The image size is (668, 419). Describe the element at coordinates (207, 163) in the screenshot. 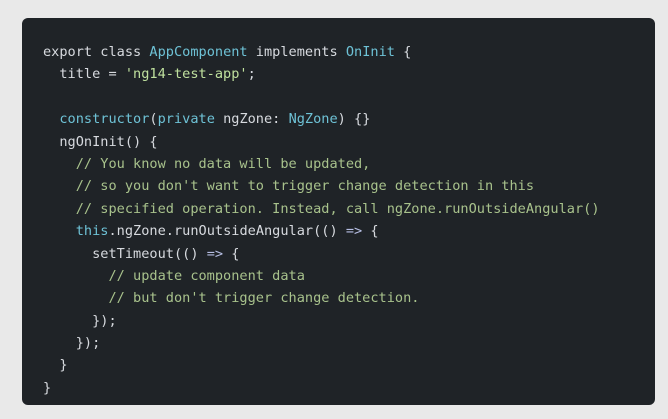

I see `code-token-comment: // You know no data will be updated,` at that location.